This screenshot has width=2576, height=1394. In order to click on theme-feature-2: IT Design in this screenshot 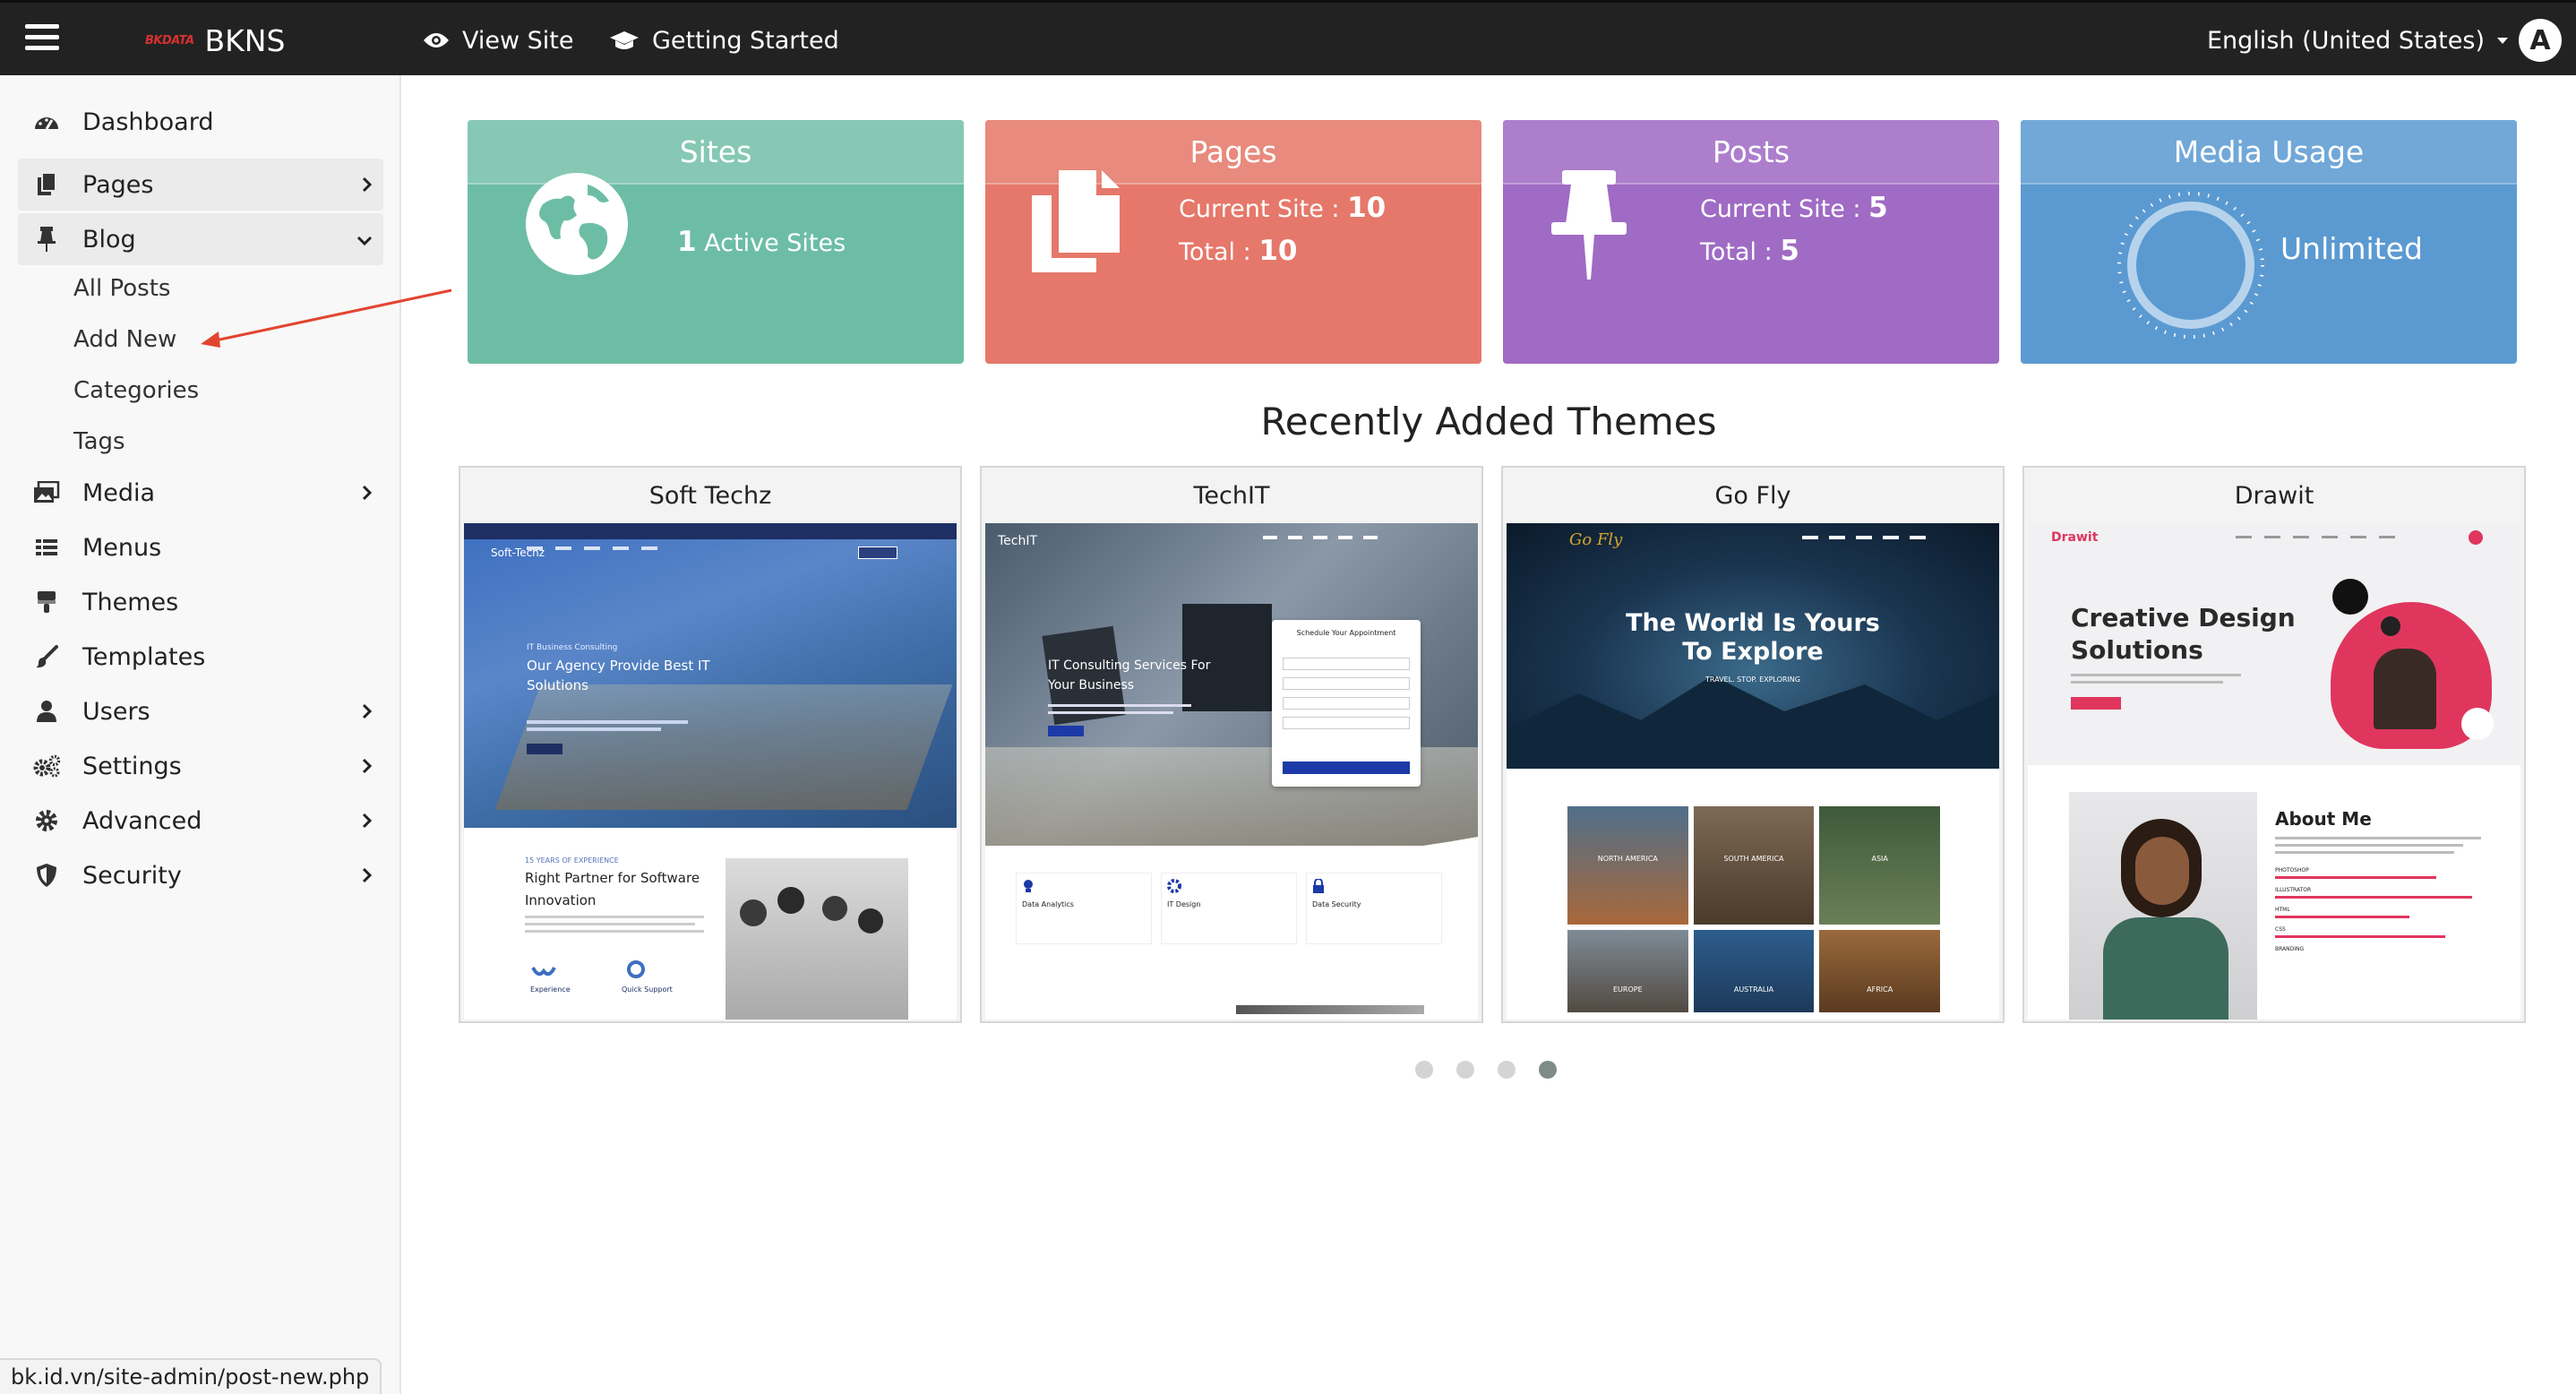, I will do `click(1184, 904)`.